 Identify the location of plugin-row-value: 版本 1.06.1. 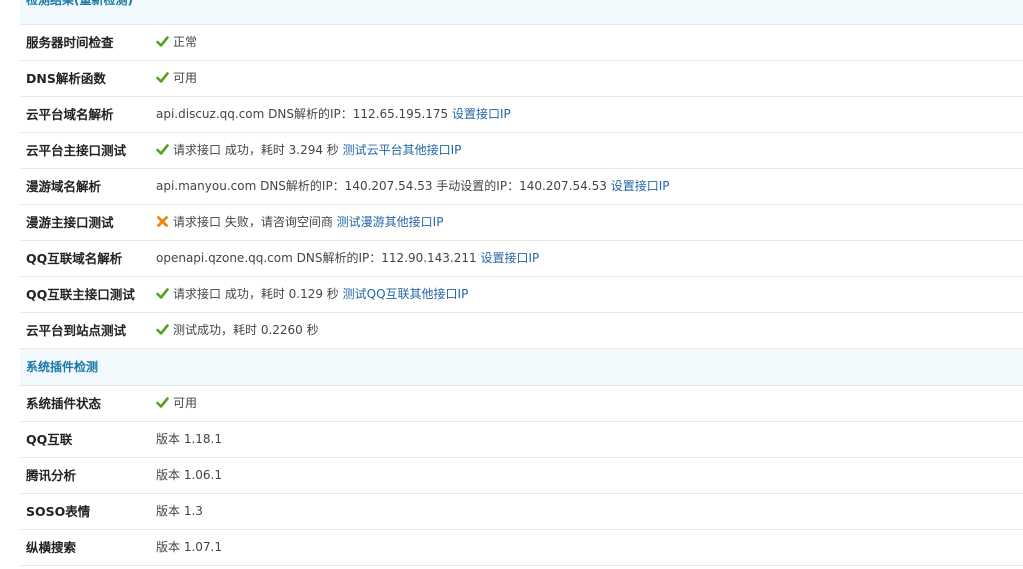
(189, 475).